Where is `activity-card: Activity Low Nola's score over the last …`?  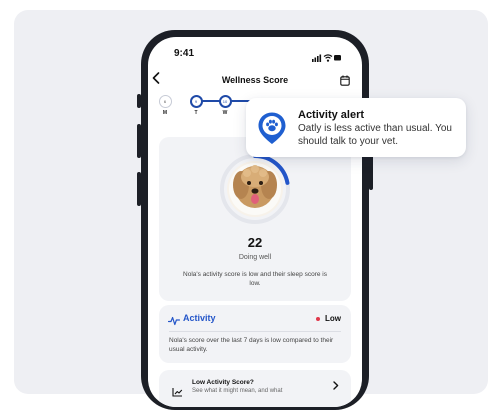 activity-card: Activity Low Nola's score over the last … is located at coordinates (255, 334).